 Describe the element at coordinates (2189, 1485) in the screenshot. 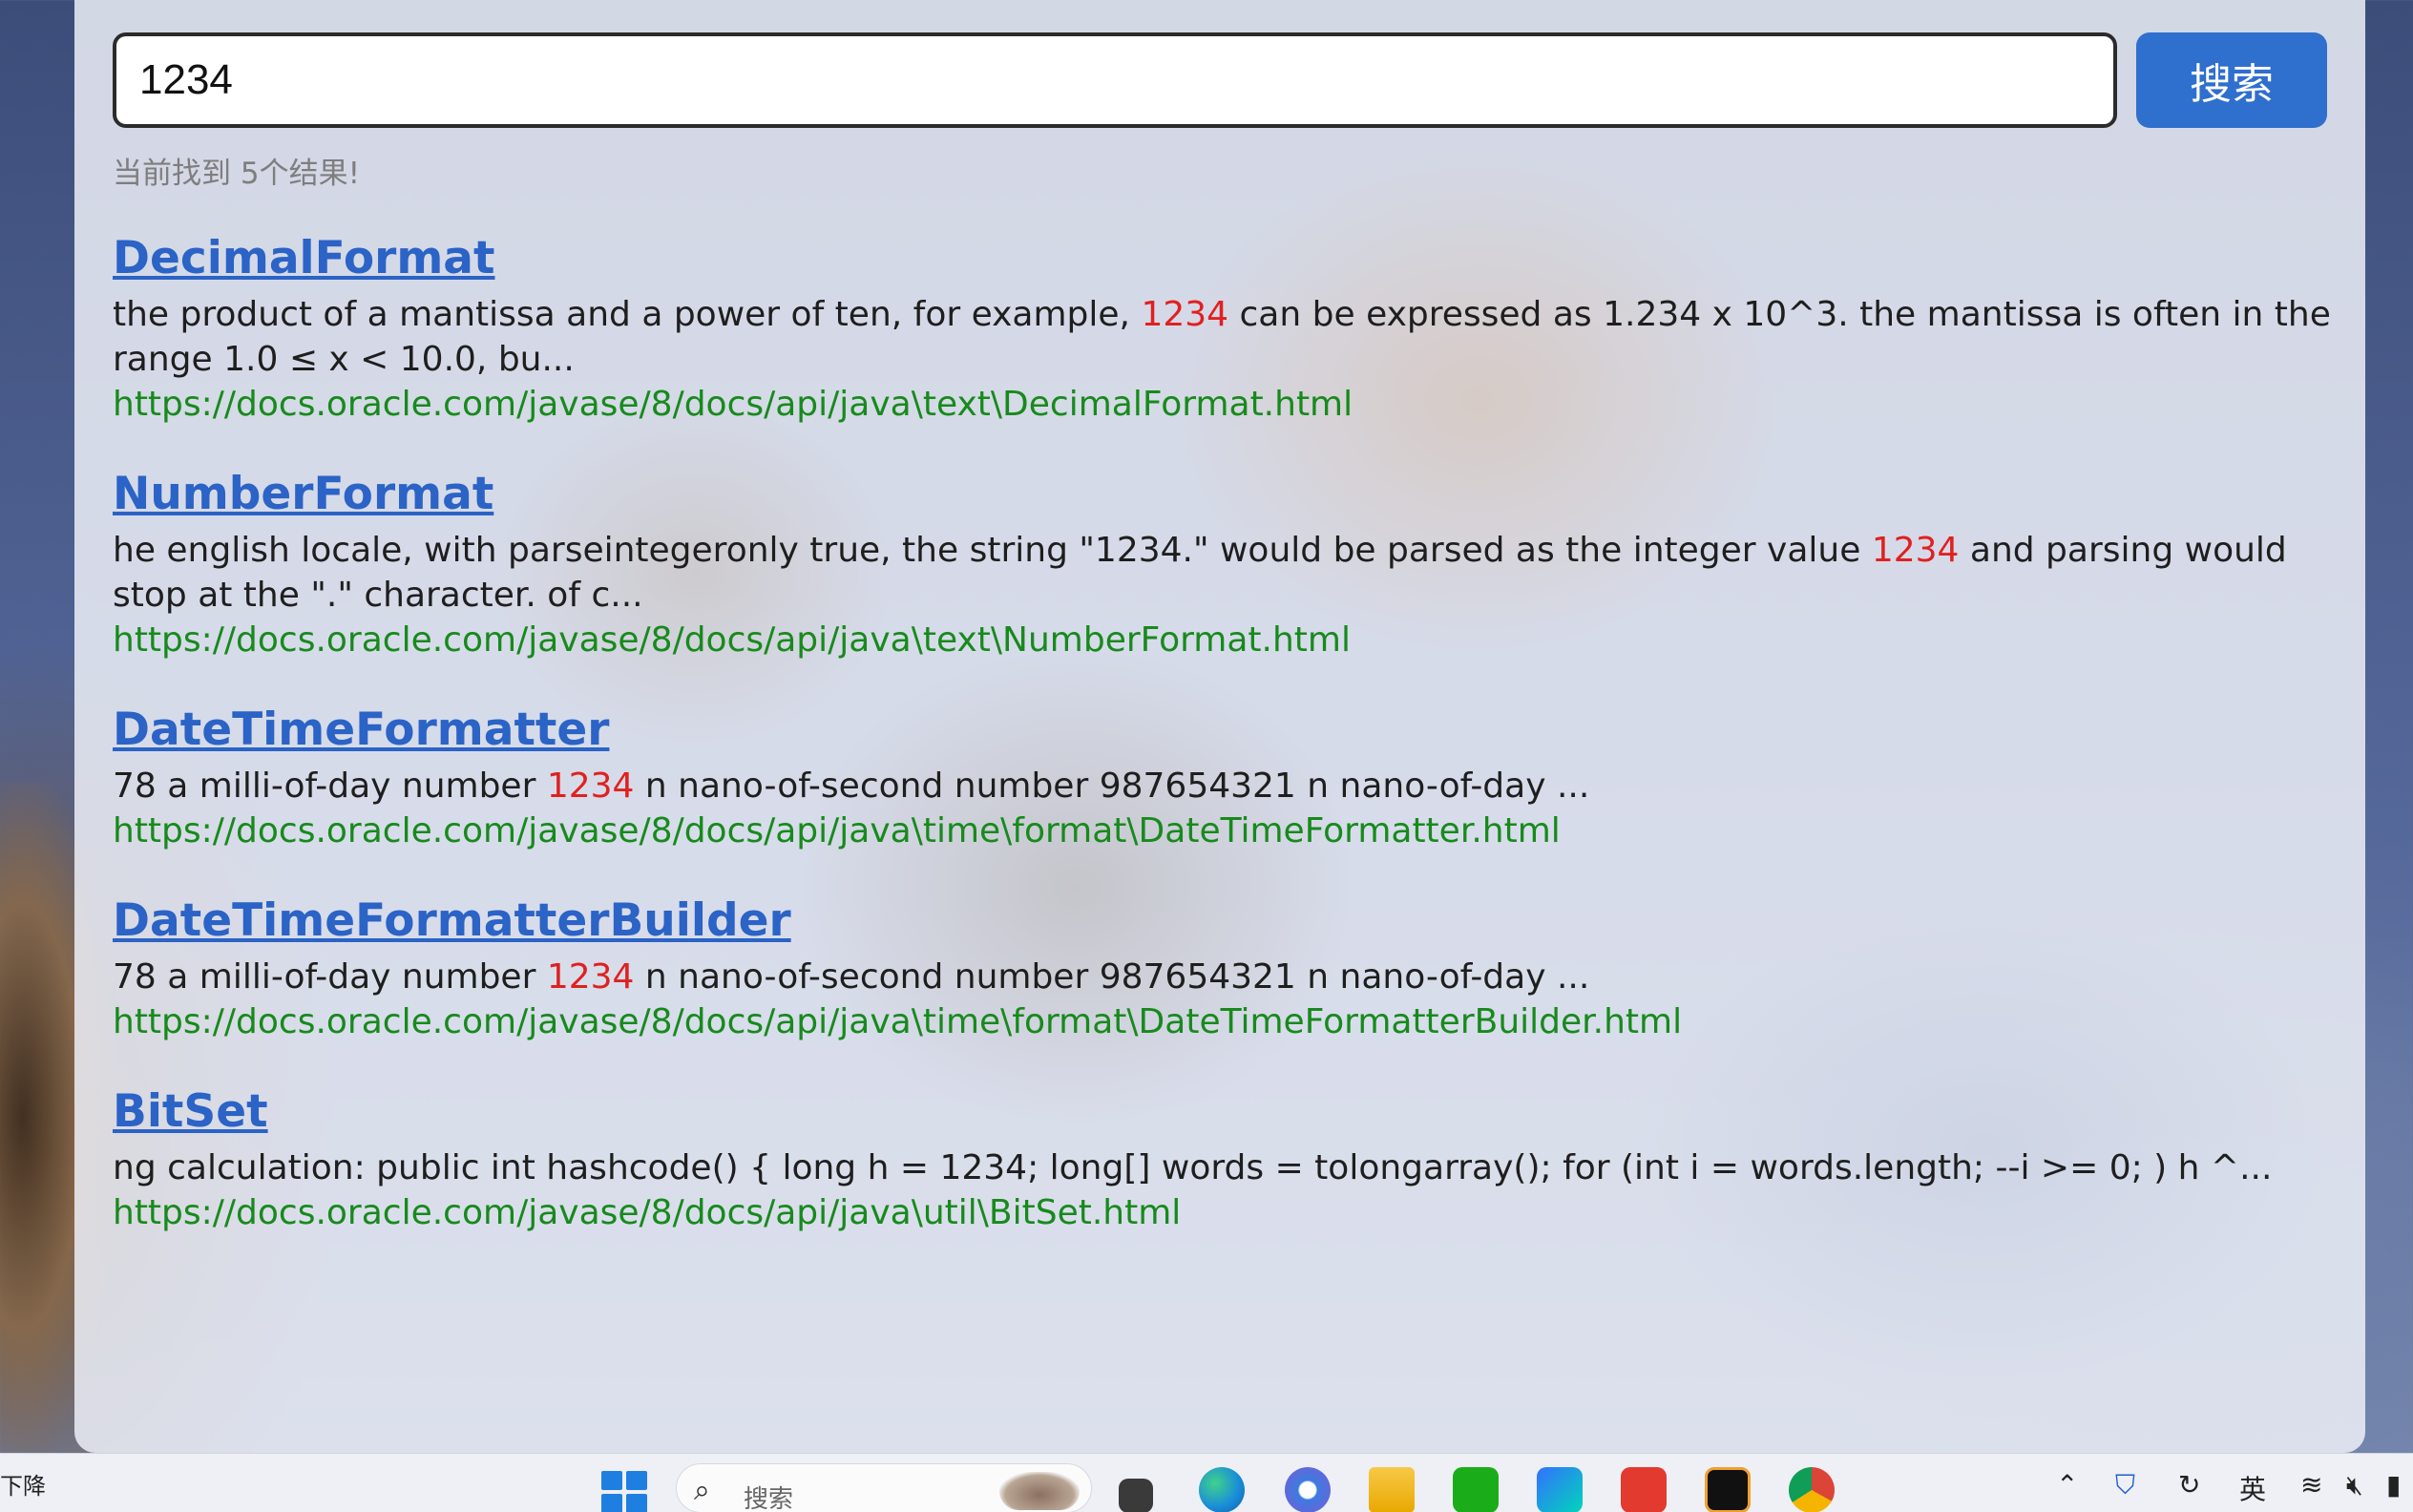

I see `sync-icon: ↻` at that location.